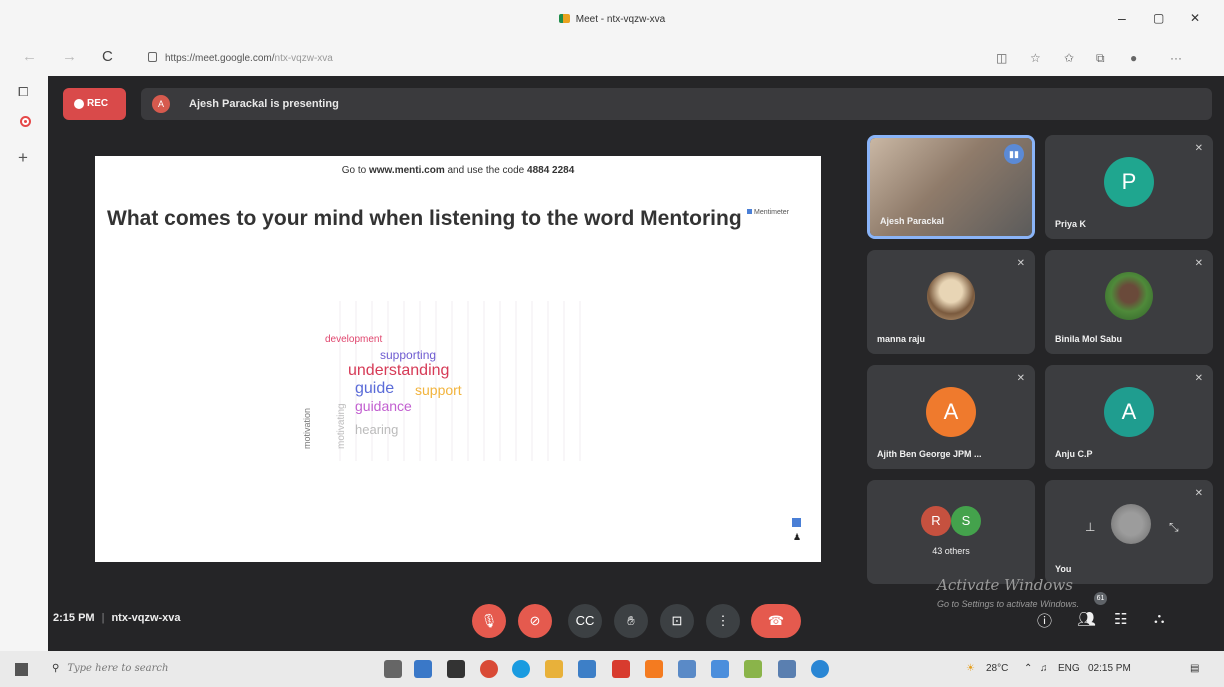 This screenshot has width=1224, height=687. What do you see at coordinates (107, 56) in the screenshot?
I see `reload-button: C` at bounding box center [107, 56].